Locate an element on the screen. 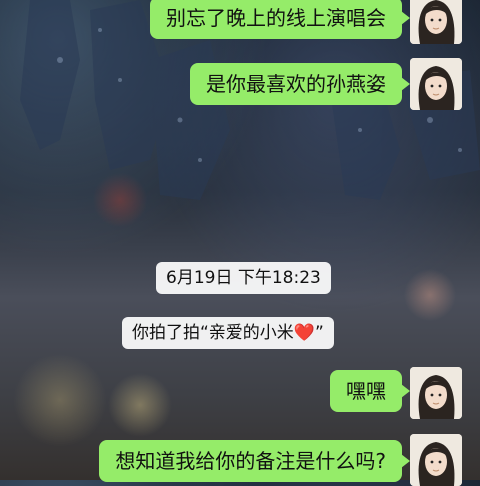 This screenshot has width=480, height=486. pat-notice: 你拍了拍“亲爱的小米❤️” is located at coordinates (228, 333).